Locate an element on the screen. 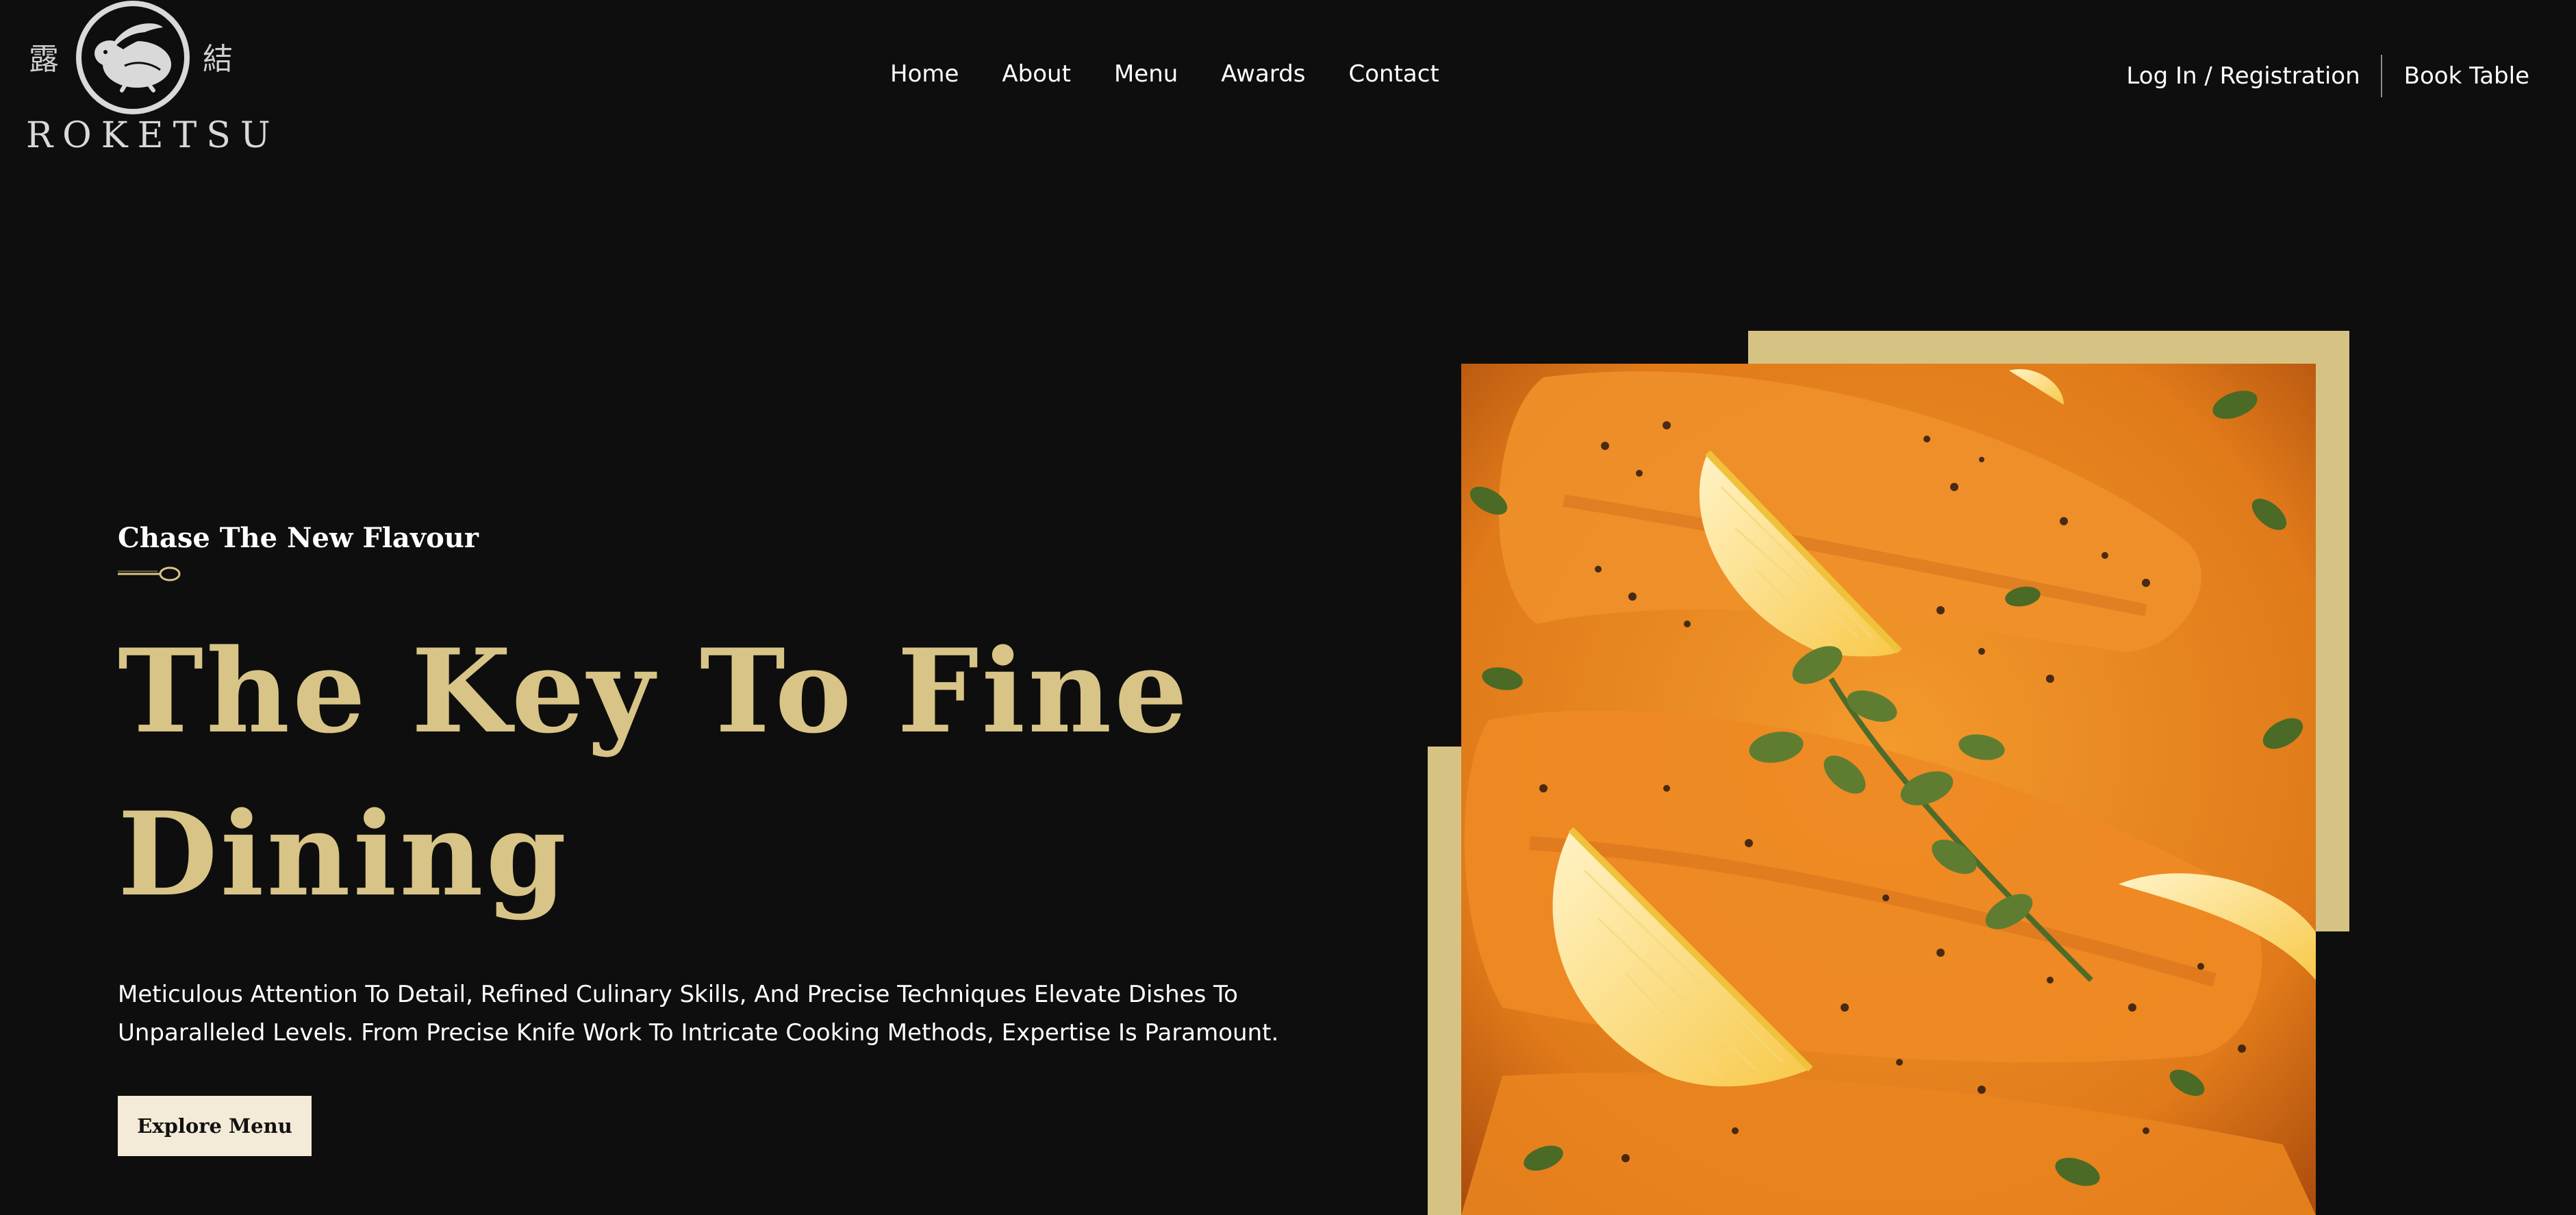  nav-awards: Awards is located at coordinates (1263, 74).